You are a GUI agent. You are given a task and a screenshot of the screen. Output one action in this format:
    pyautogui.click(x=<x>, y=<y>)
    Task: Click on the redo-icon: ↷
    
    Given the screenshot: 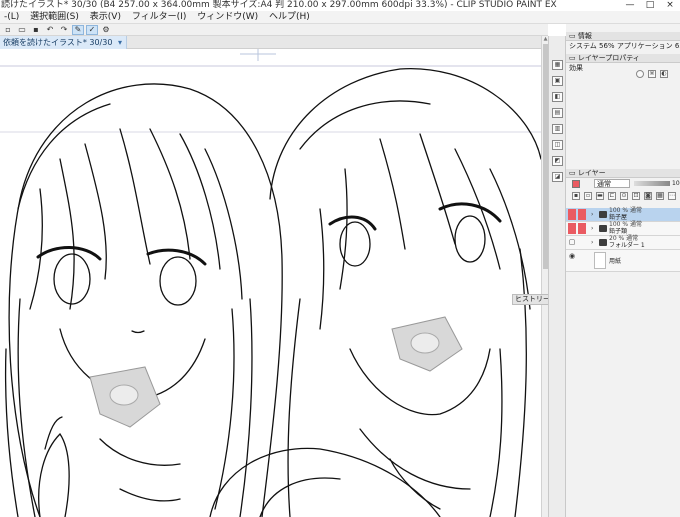 What is the action you would take?
    pyautogui.click(x=64, y=30)
    